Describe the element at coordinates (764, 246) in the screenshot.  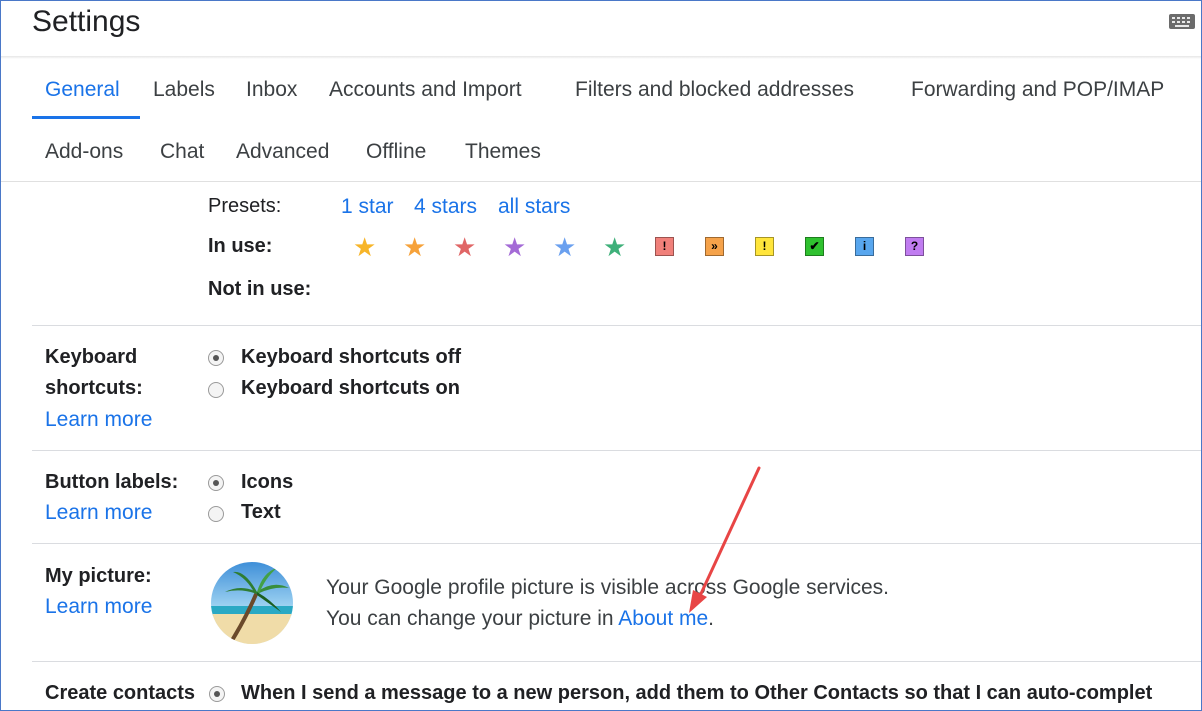
I see `yellow-bang-icon: !` at that location.